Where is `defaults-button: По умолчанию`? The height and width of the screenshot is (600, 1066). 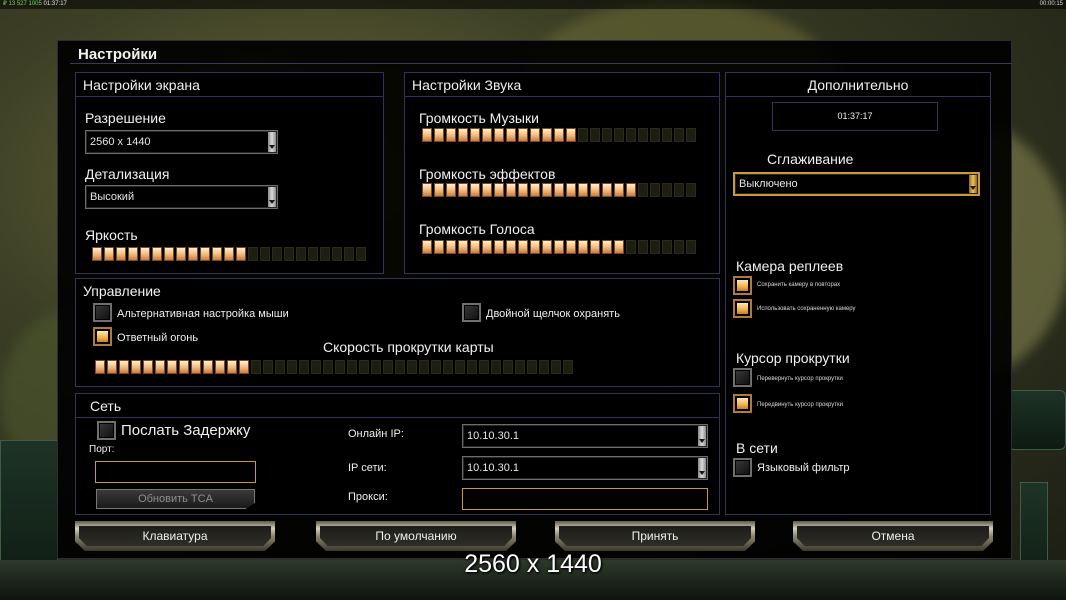 defaults-button: По умолчанию is located at coordinates (416, 536).